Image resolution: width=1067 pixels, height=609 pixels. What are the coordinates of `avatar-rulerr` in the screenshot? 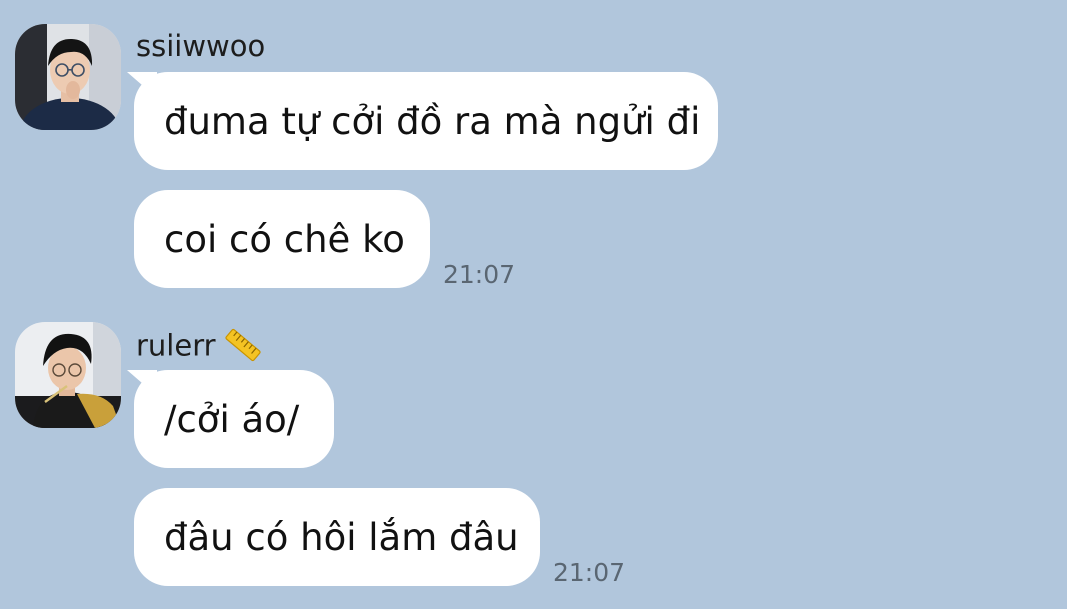 It's located at (68, 375).